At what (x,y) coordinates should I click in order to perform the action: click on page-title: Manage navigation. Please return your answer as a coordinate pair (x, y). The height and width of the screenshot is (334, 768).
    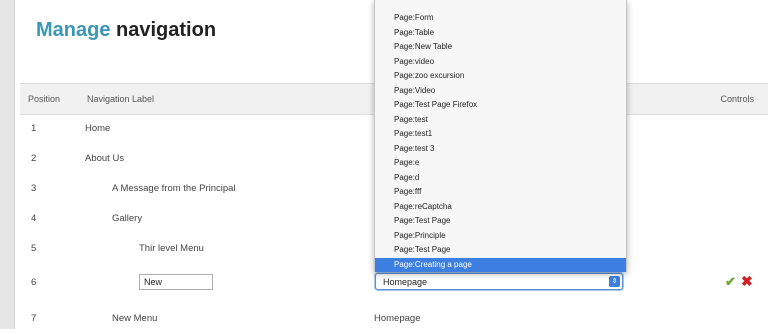
    Looking at the image, I should click on (126, 30).